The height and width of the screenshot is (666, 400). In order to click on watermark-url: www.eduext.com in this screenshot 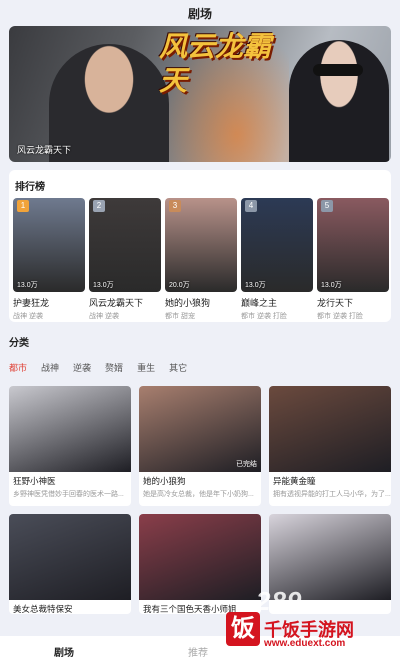, I will do `click(305, 643)`.